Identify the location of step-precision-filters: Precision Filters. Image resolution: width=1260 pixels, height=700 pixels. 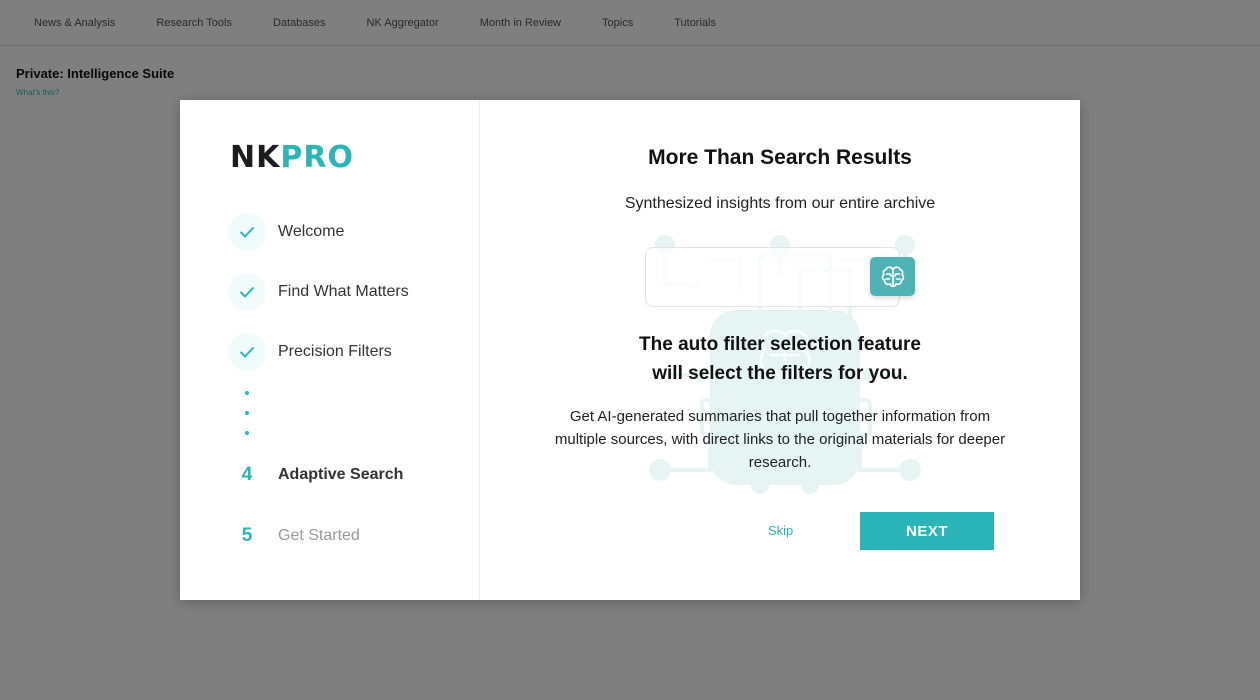
(310, 352).